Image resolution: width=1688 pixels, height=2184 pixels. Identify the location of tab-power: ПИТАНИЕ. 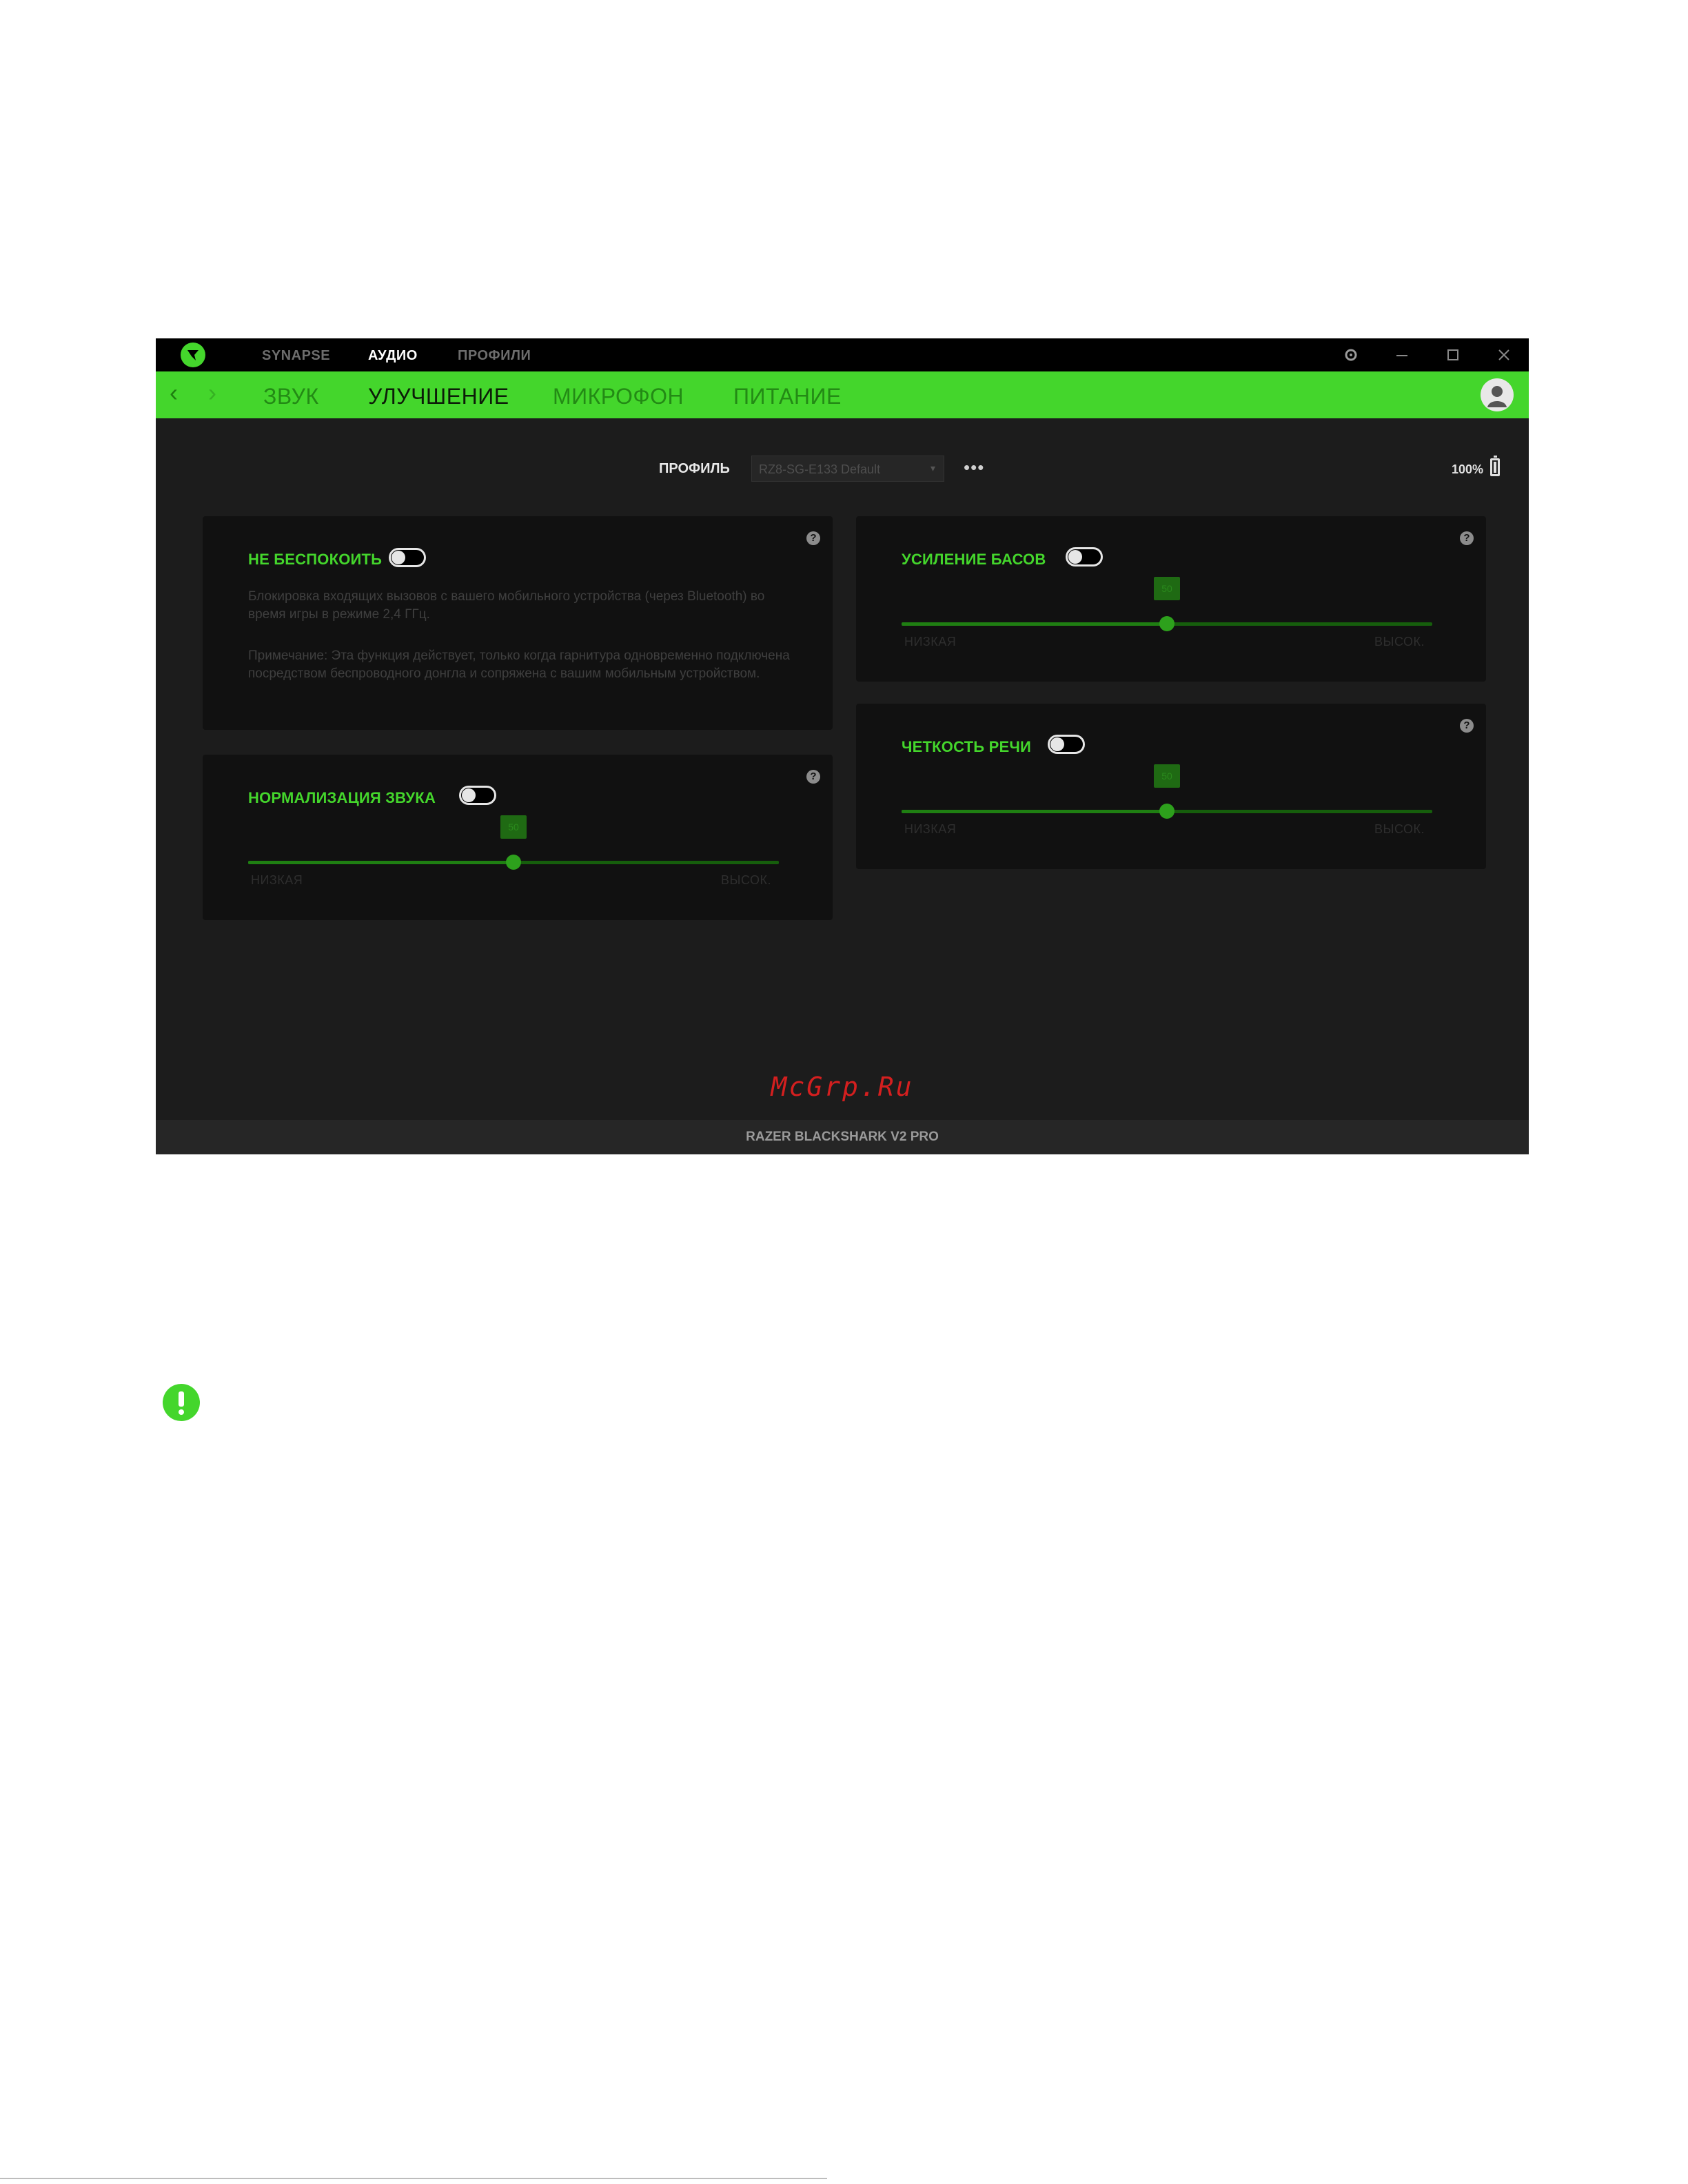
(787, 396).